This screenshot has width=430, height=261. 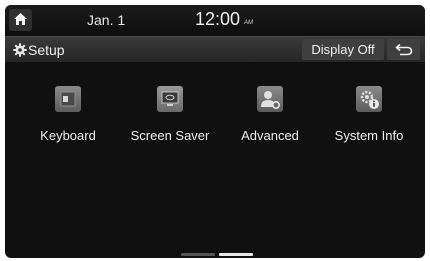 I want to click on advanced-icon, so click(x=270, y=99).